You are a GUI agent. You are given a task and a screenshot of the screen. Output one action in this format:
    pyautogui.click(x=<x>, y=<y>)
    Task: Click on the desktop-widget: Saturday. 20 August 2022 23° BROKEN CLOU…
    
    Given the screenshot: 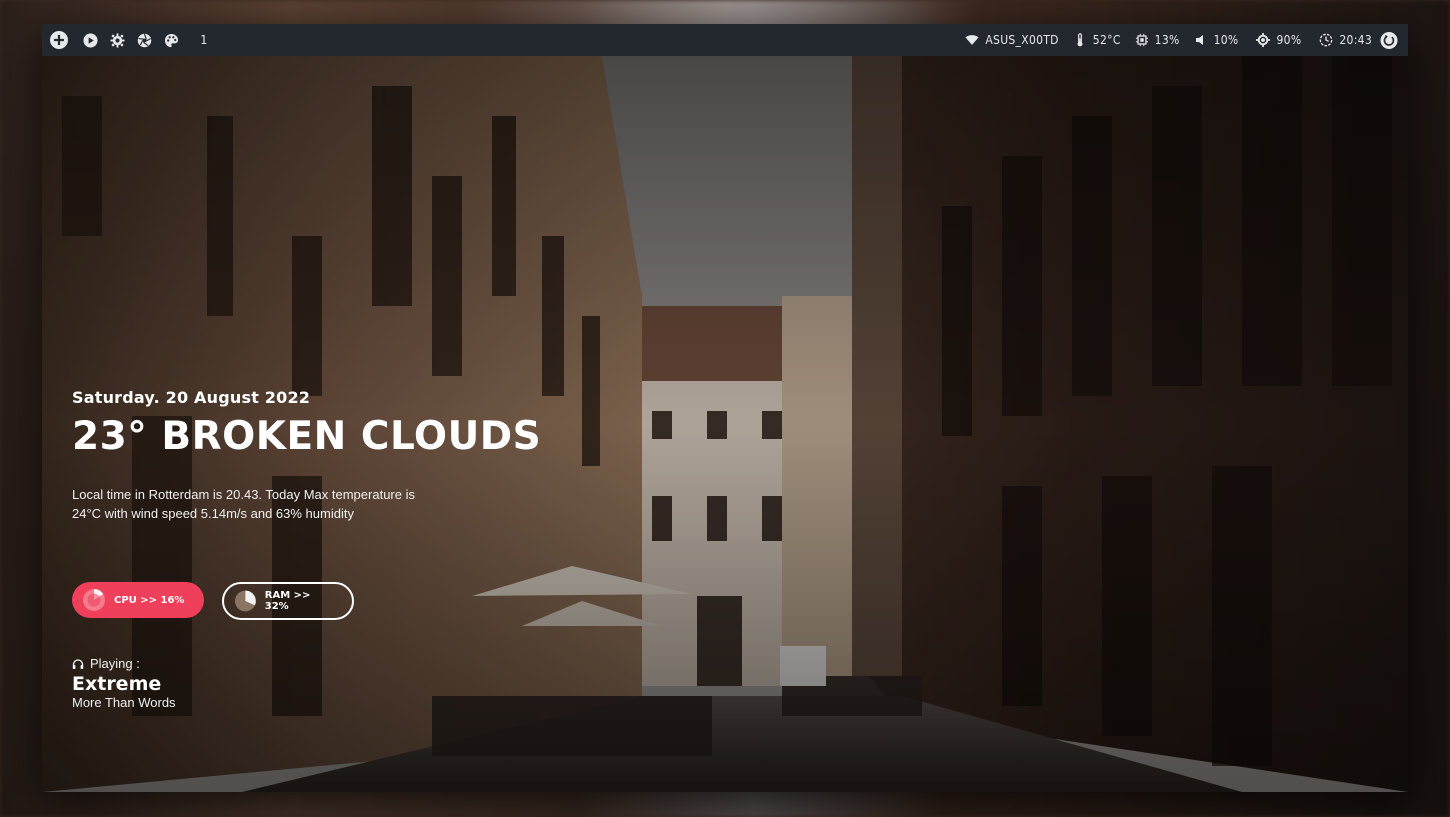 What is the action you would take?
    pyautogui.click(x=307, y=549)
    